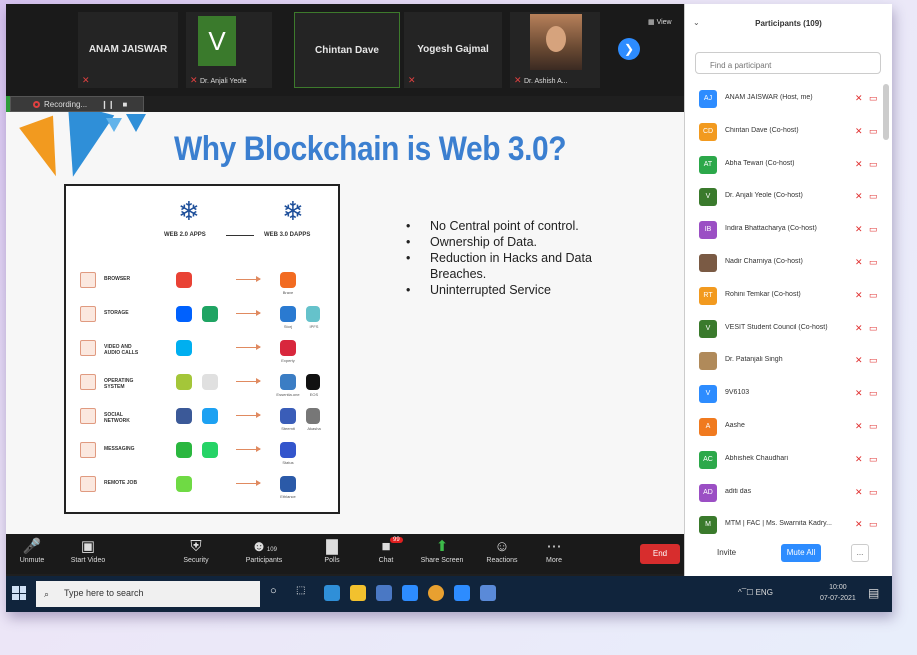  Describe the element at coordinates (789, 494) in the screenshot. I see `participant-row: AD aditi das ✕ ▭` at that location.